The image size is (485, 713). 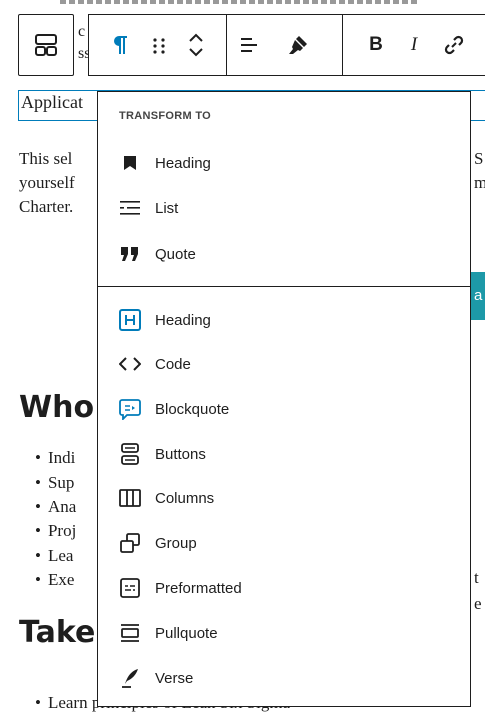 I want to click on block-toolbar: B I, so click(x=286, y=45).